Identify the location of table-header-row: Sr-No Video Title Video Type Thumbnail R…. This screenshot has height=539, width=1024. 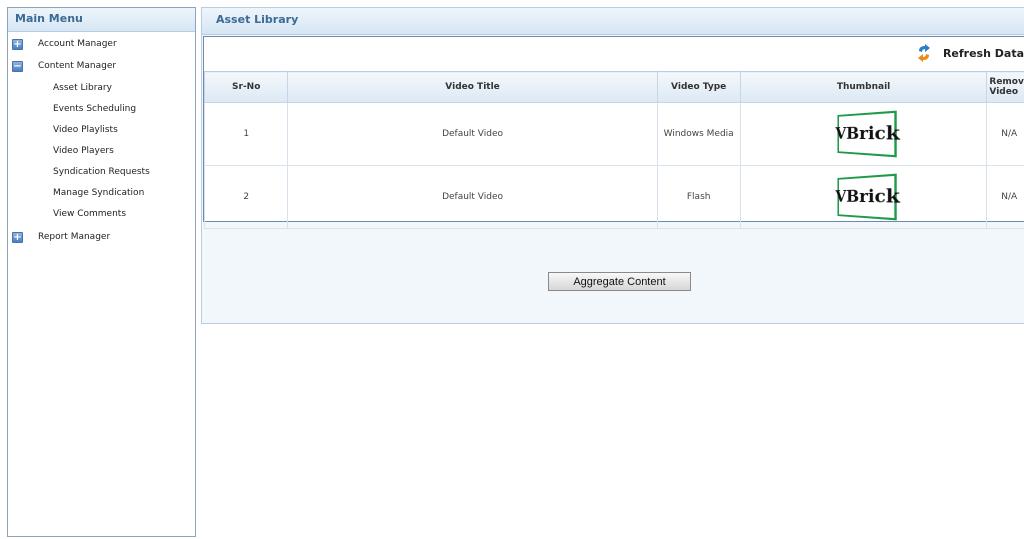
(613, 87).